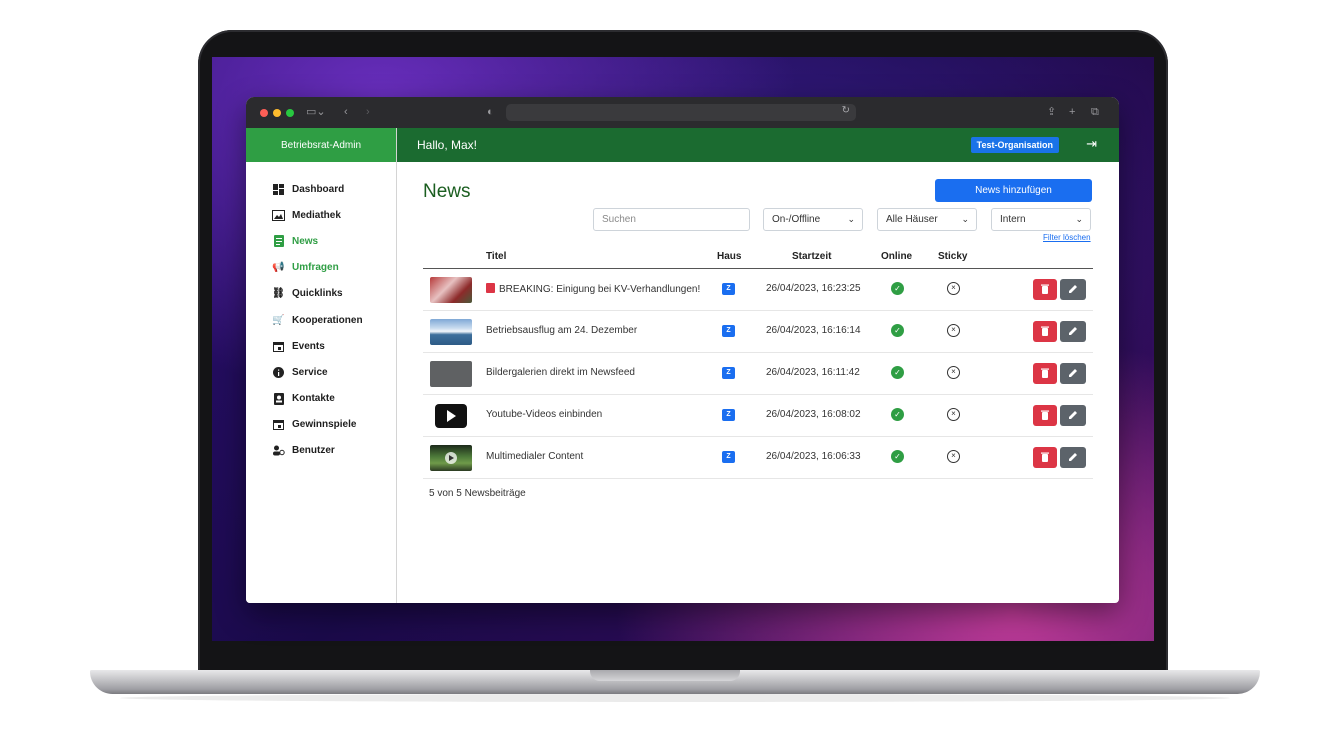 The image size is (1329, 747). I want to click on column-header-start: Startzeit, so click(811, 256).